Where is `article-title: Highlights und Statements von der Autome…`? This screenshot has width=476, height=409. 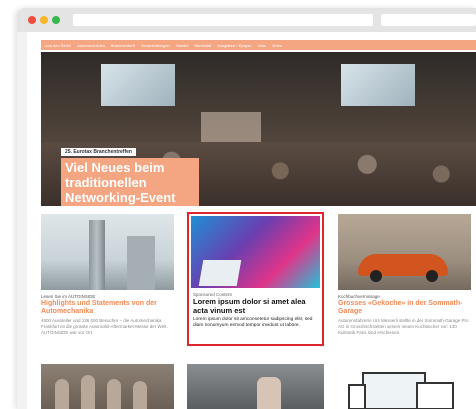 article-title: Highlights und Statements von der Autome… is located at coordinates (107, 308).